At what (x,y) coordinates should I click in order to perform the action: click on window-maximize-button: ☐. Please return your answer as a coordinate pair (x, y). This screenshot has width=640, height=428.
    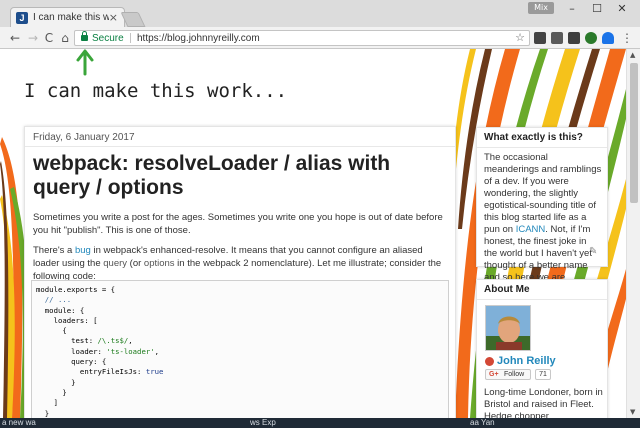
    Looking at the image, I should click on (597, 9).